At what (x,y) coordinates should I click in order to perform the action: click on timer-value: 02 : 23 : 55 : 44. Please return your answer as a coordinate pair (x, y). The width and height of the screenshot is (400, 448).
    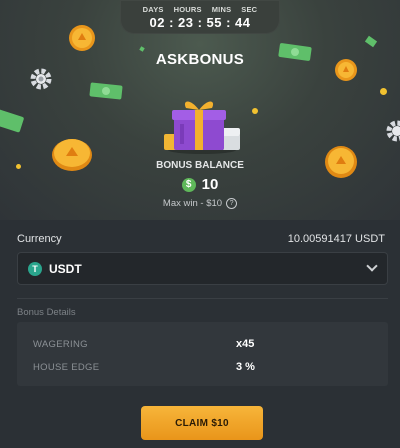
    Looking at the image, I should click on (200, 22).